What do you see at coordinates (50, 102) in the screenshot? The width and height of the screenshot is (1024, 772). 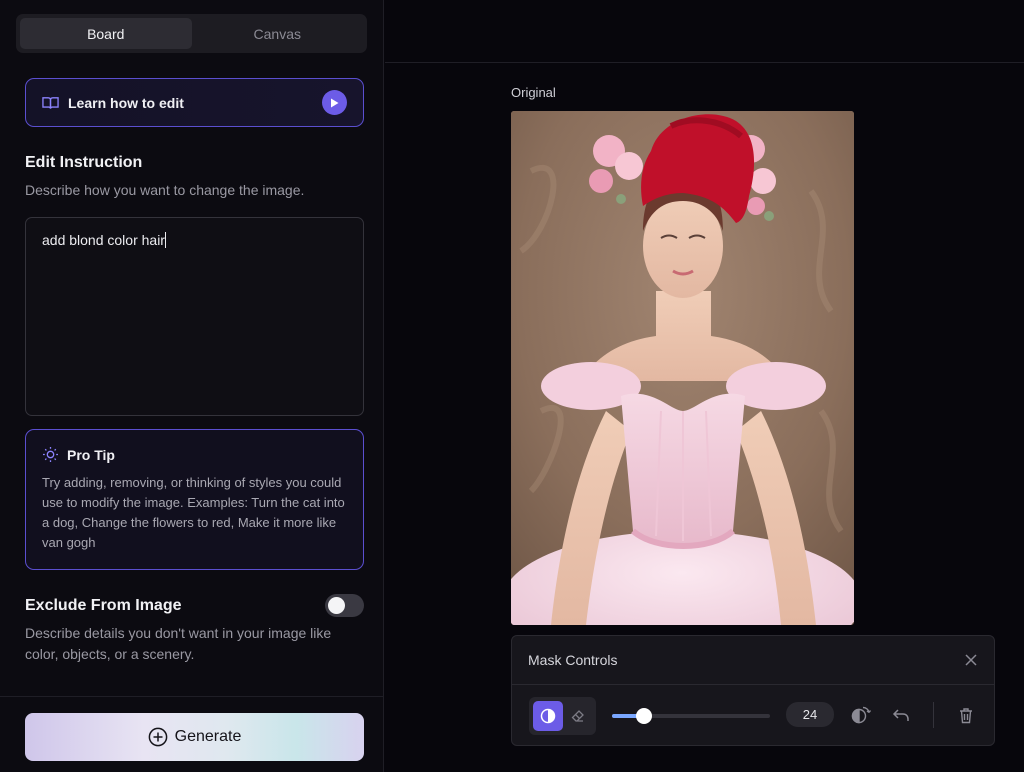 I see `book-icon` at bounding box center [50, 102].